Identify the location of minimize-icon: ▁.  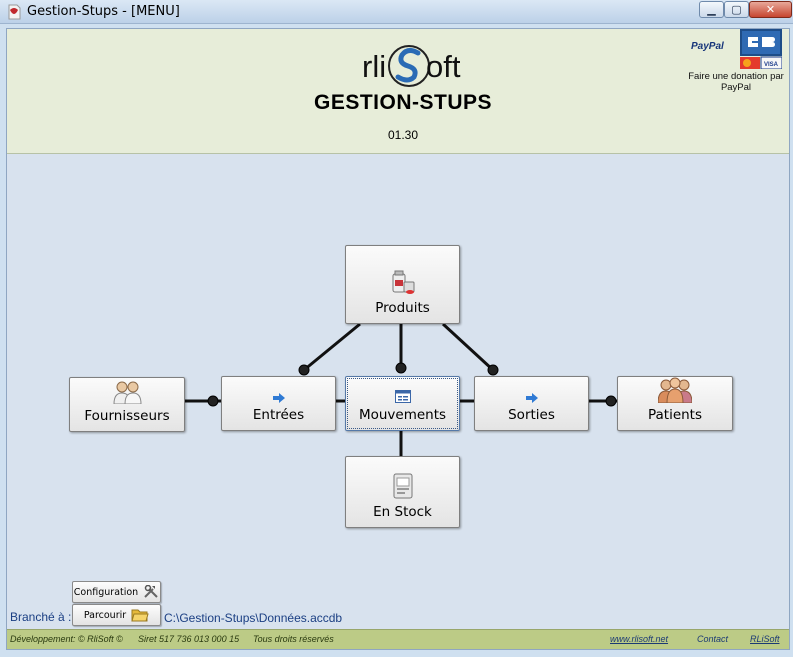
(711, 10).